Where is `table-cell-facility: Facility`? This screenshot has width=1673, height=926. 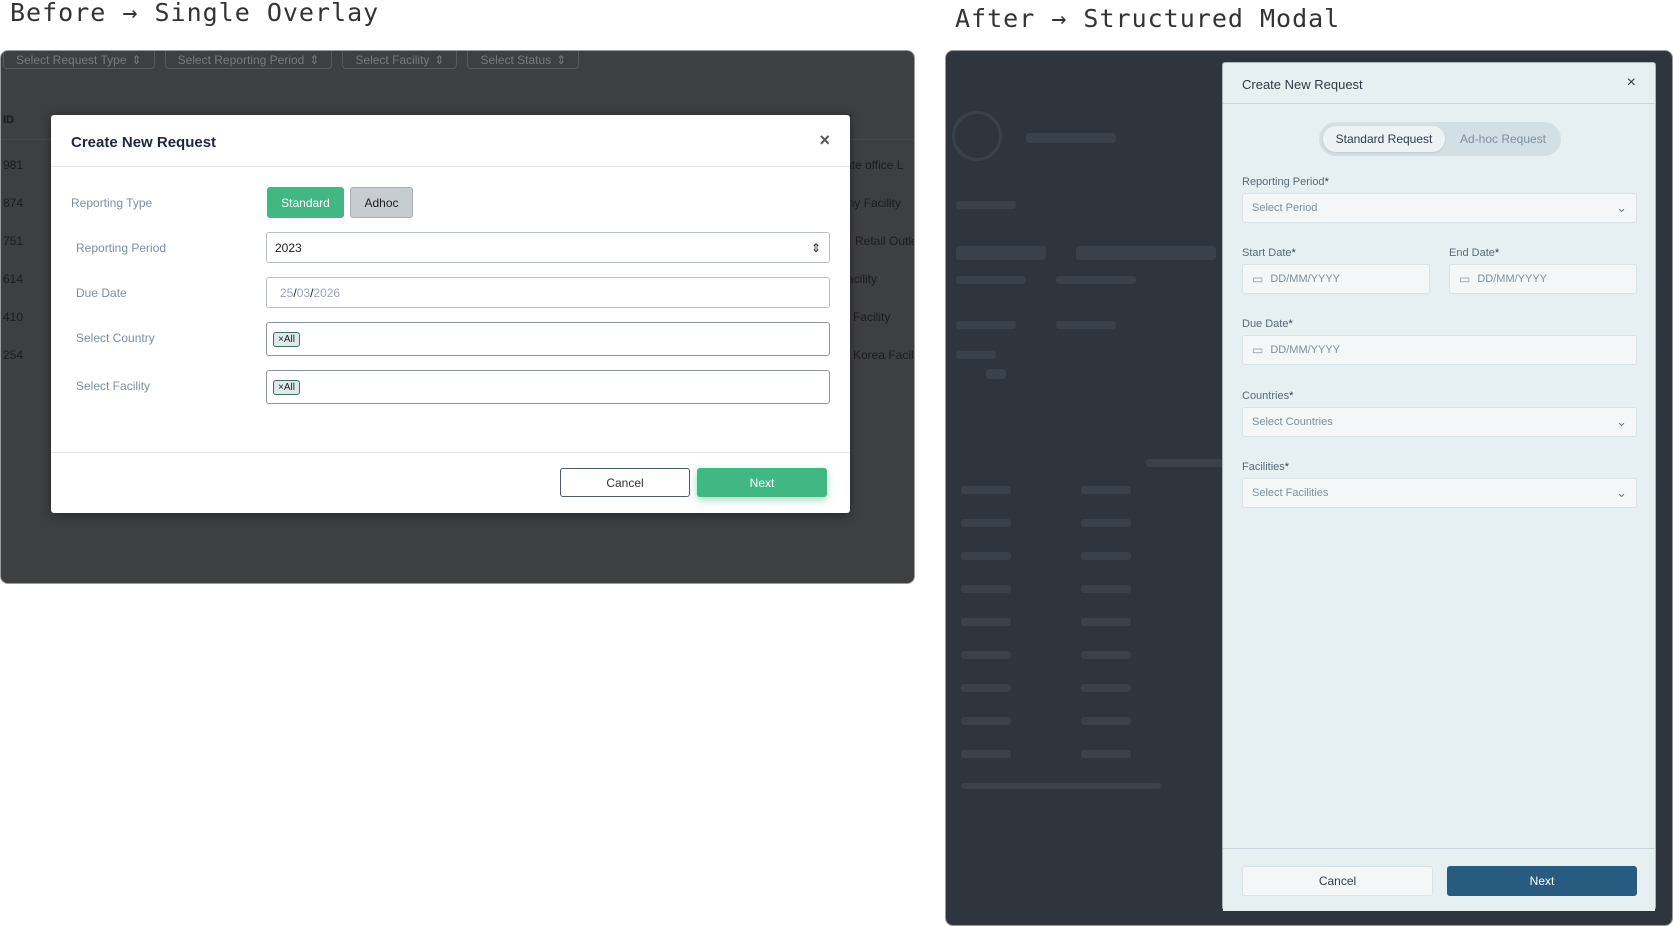
table-cell-facility: Facility is located at coordinates (872, 317).